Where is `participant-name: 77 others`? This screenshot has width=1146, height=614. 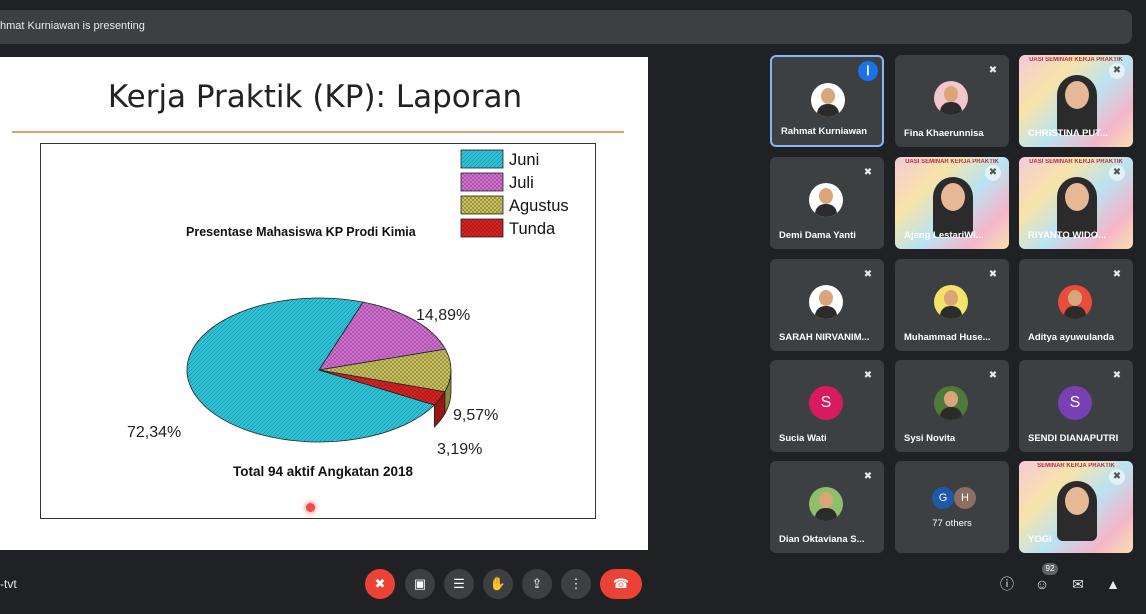
participant-name: 77 others is located at coordinates (952, 523).